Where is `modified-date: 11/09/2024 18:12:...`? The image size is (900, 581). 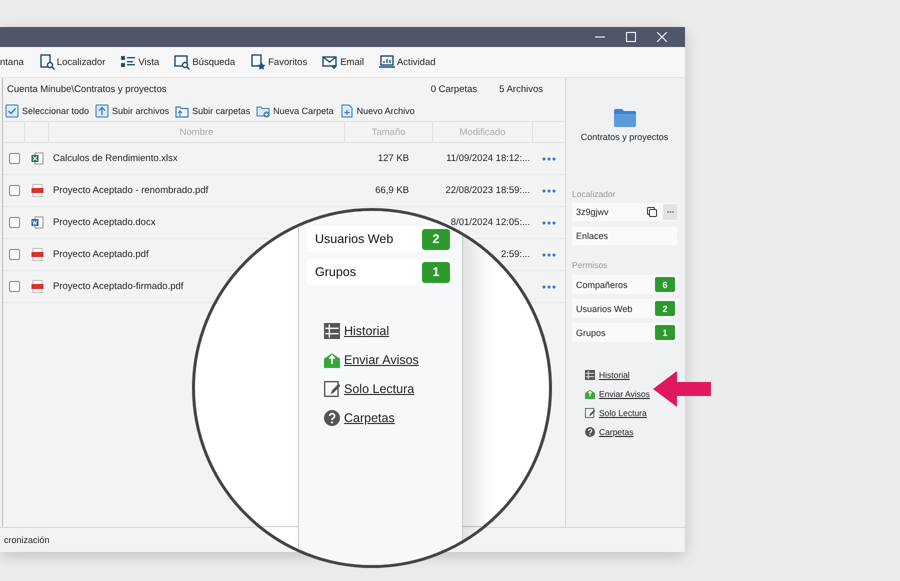 modified-date: 11/09/2024 18:12:... is located at coordinates (488, 158).